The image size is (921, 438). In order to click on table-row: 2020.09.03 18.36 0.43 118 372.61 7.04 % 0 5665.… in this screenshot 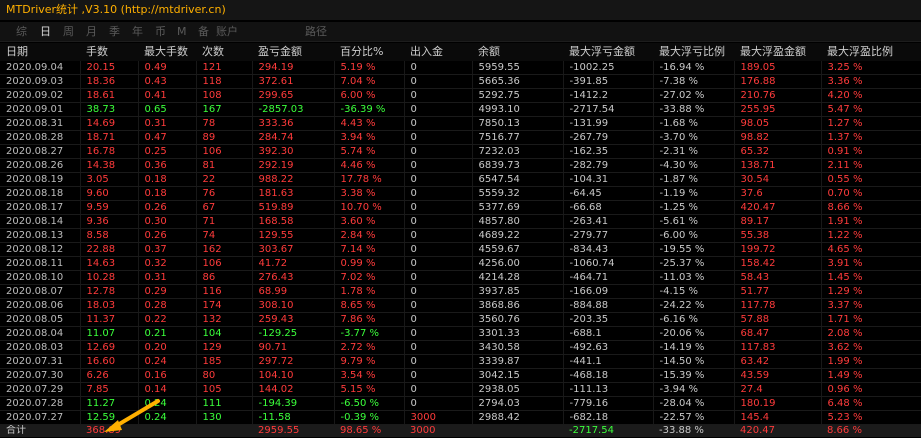, I will do `click(460, 81)`.